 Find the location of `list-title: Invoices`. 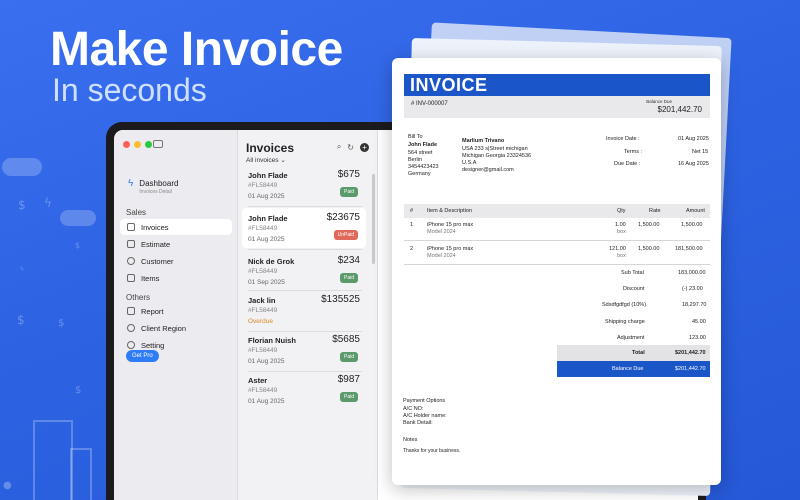

list-title: Invoices is located at coordinates (270, 148).